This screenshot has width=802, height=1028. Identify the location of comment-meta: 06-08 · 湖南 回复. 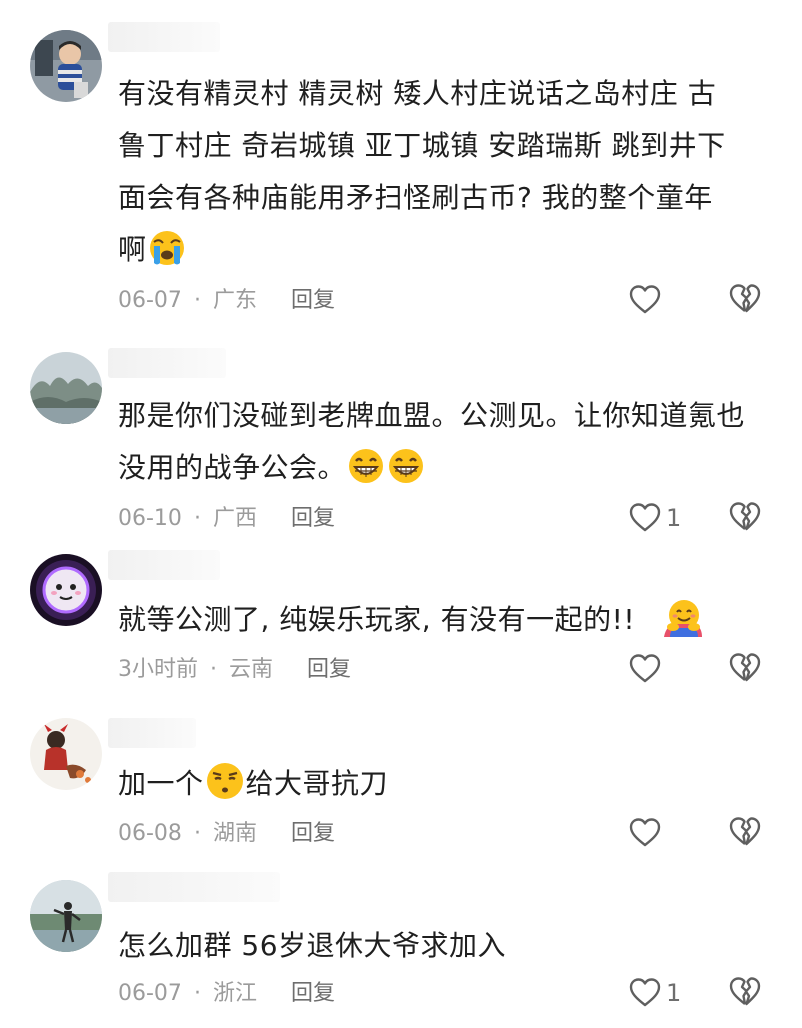
(226, 834).